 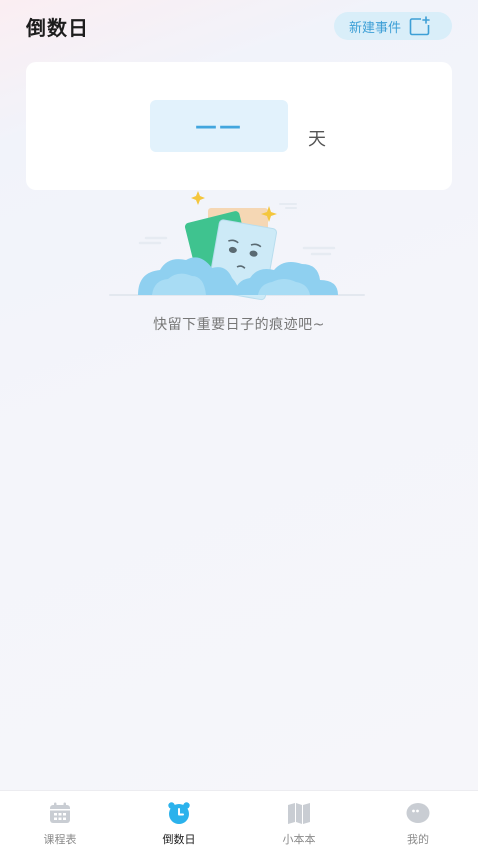 I want to click on tab-notebook: 小本本, so click(x=299, y=820).